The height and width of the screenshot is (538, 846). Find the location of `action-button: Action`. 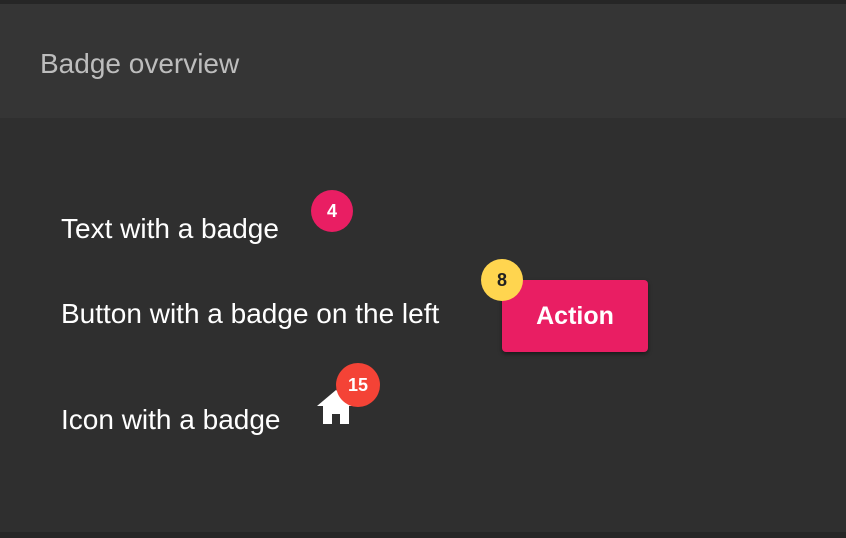

action-button: Action is located at coordinates (575, 316).